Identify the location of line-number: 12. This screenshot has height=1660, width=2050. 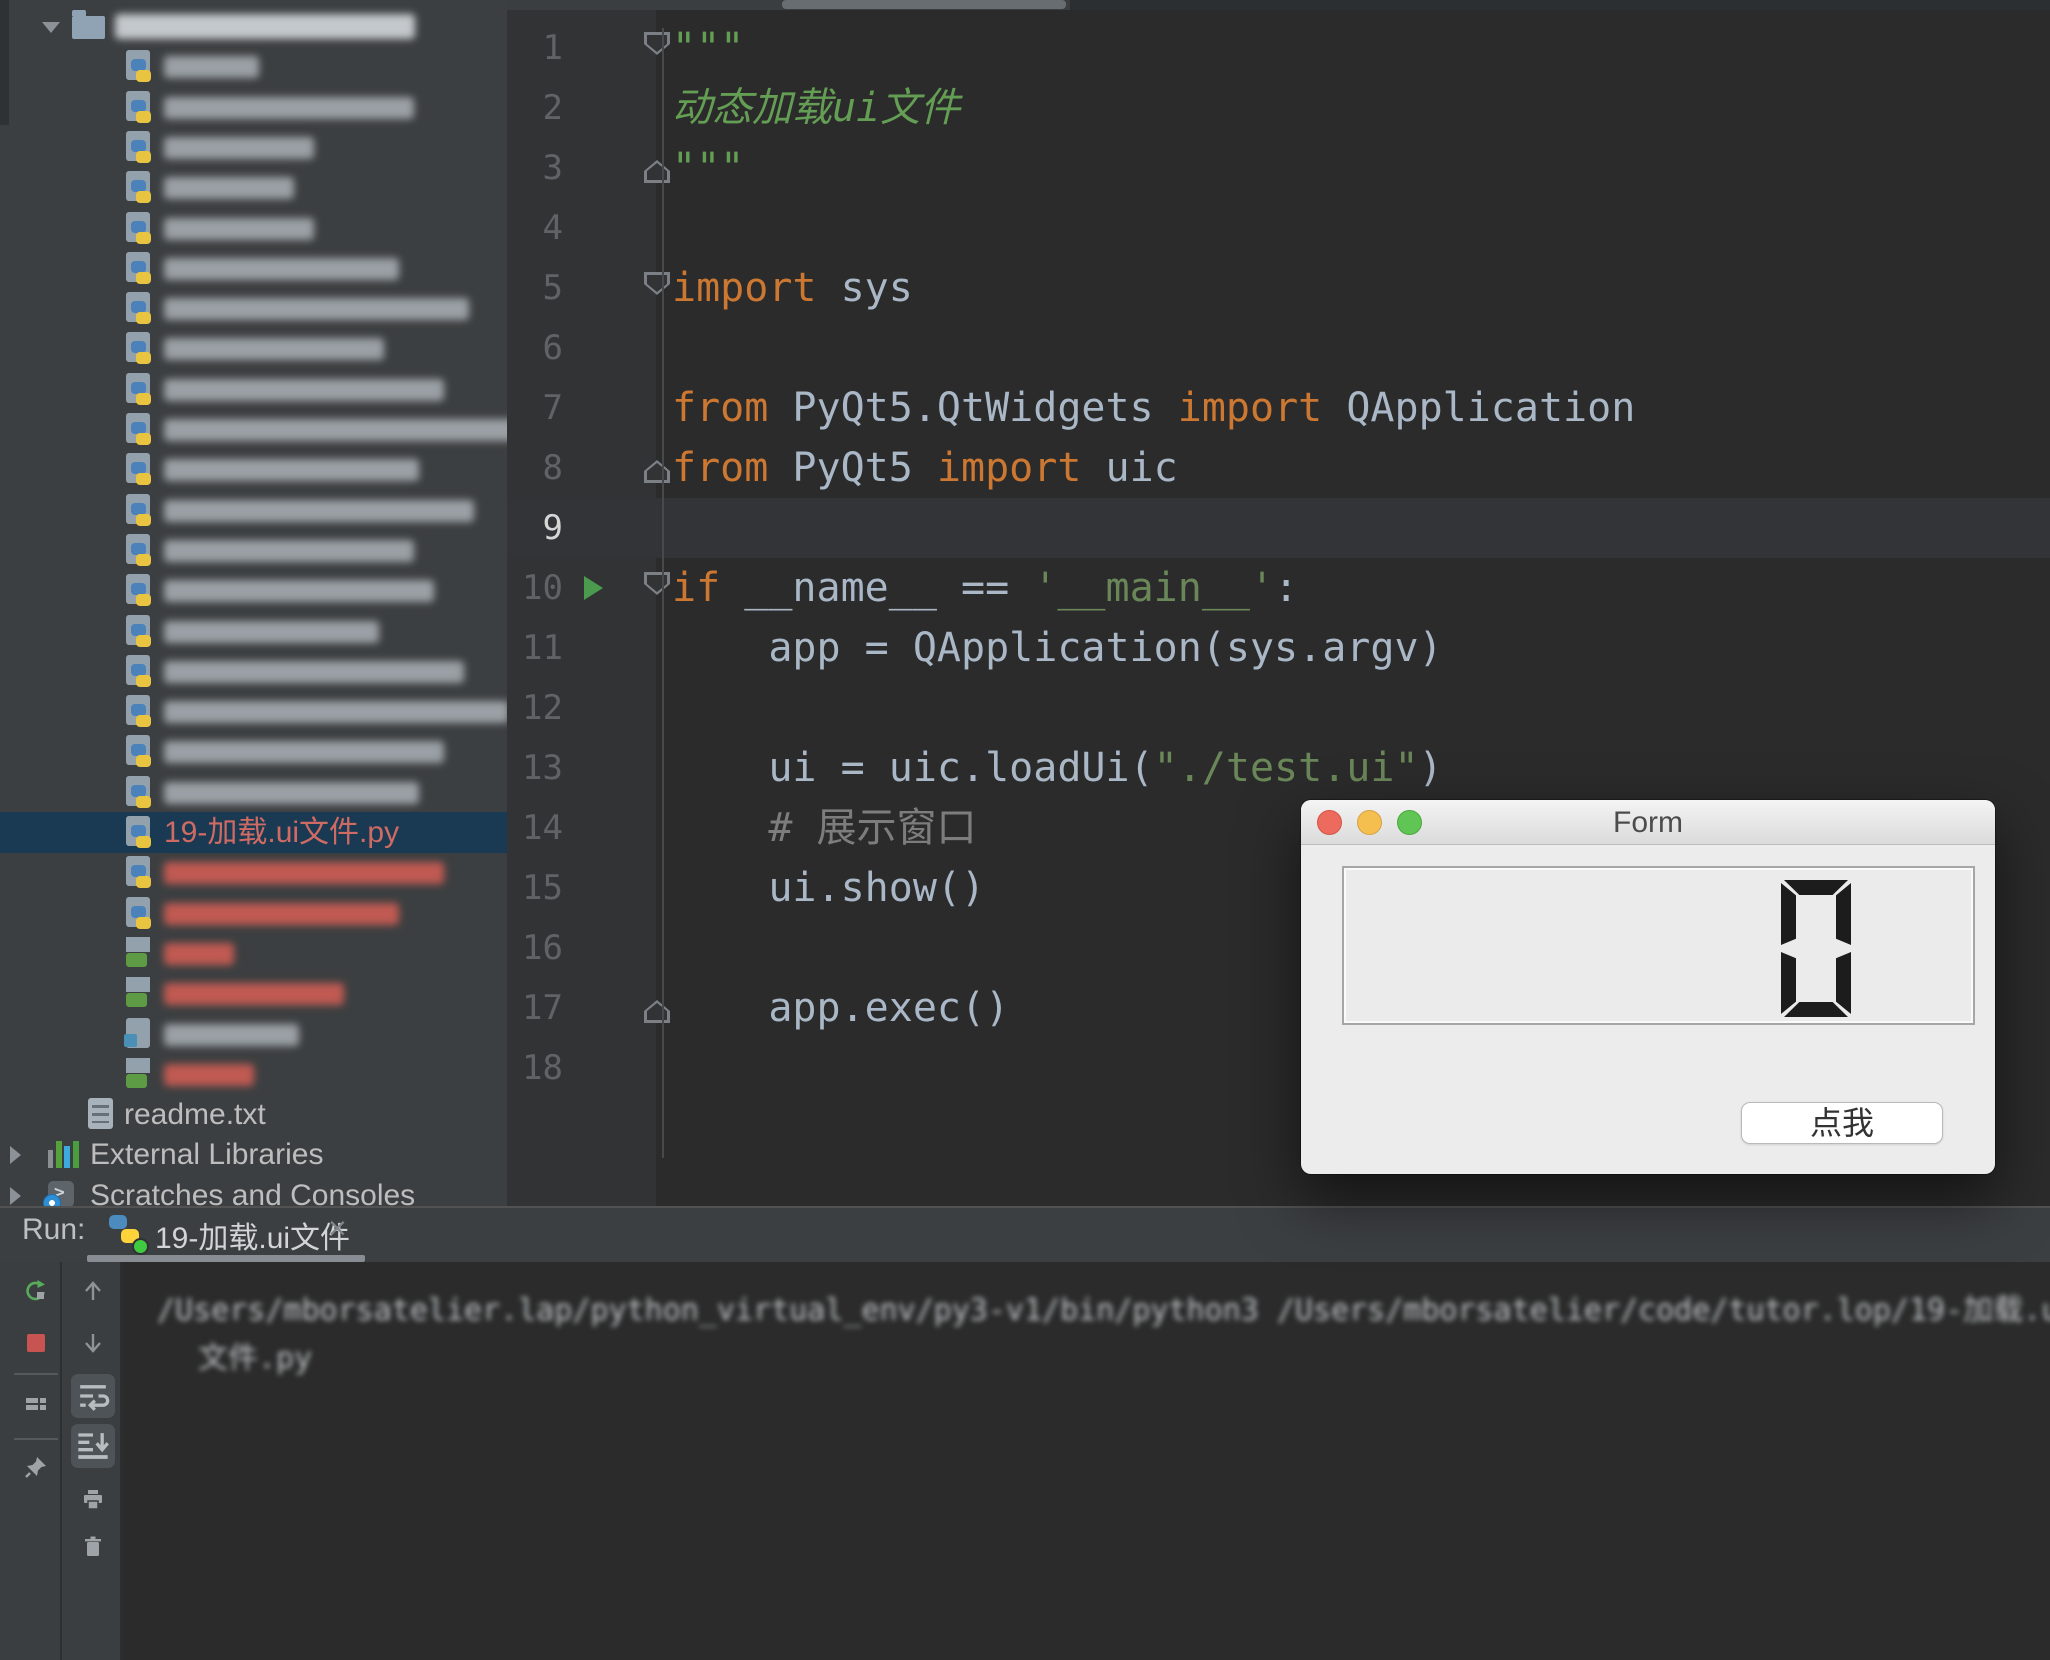
(542, 708).